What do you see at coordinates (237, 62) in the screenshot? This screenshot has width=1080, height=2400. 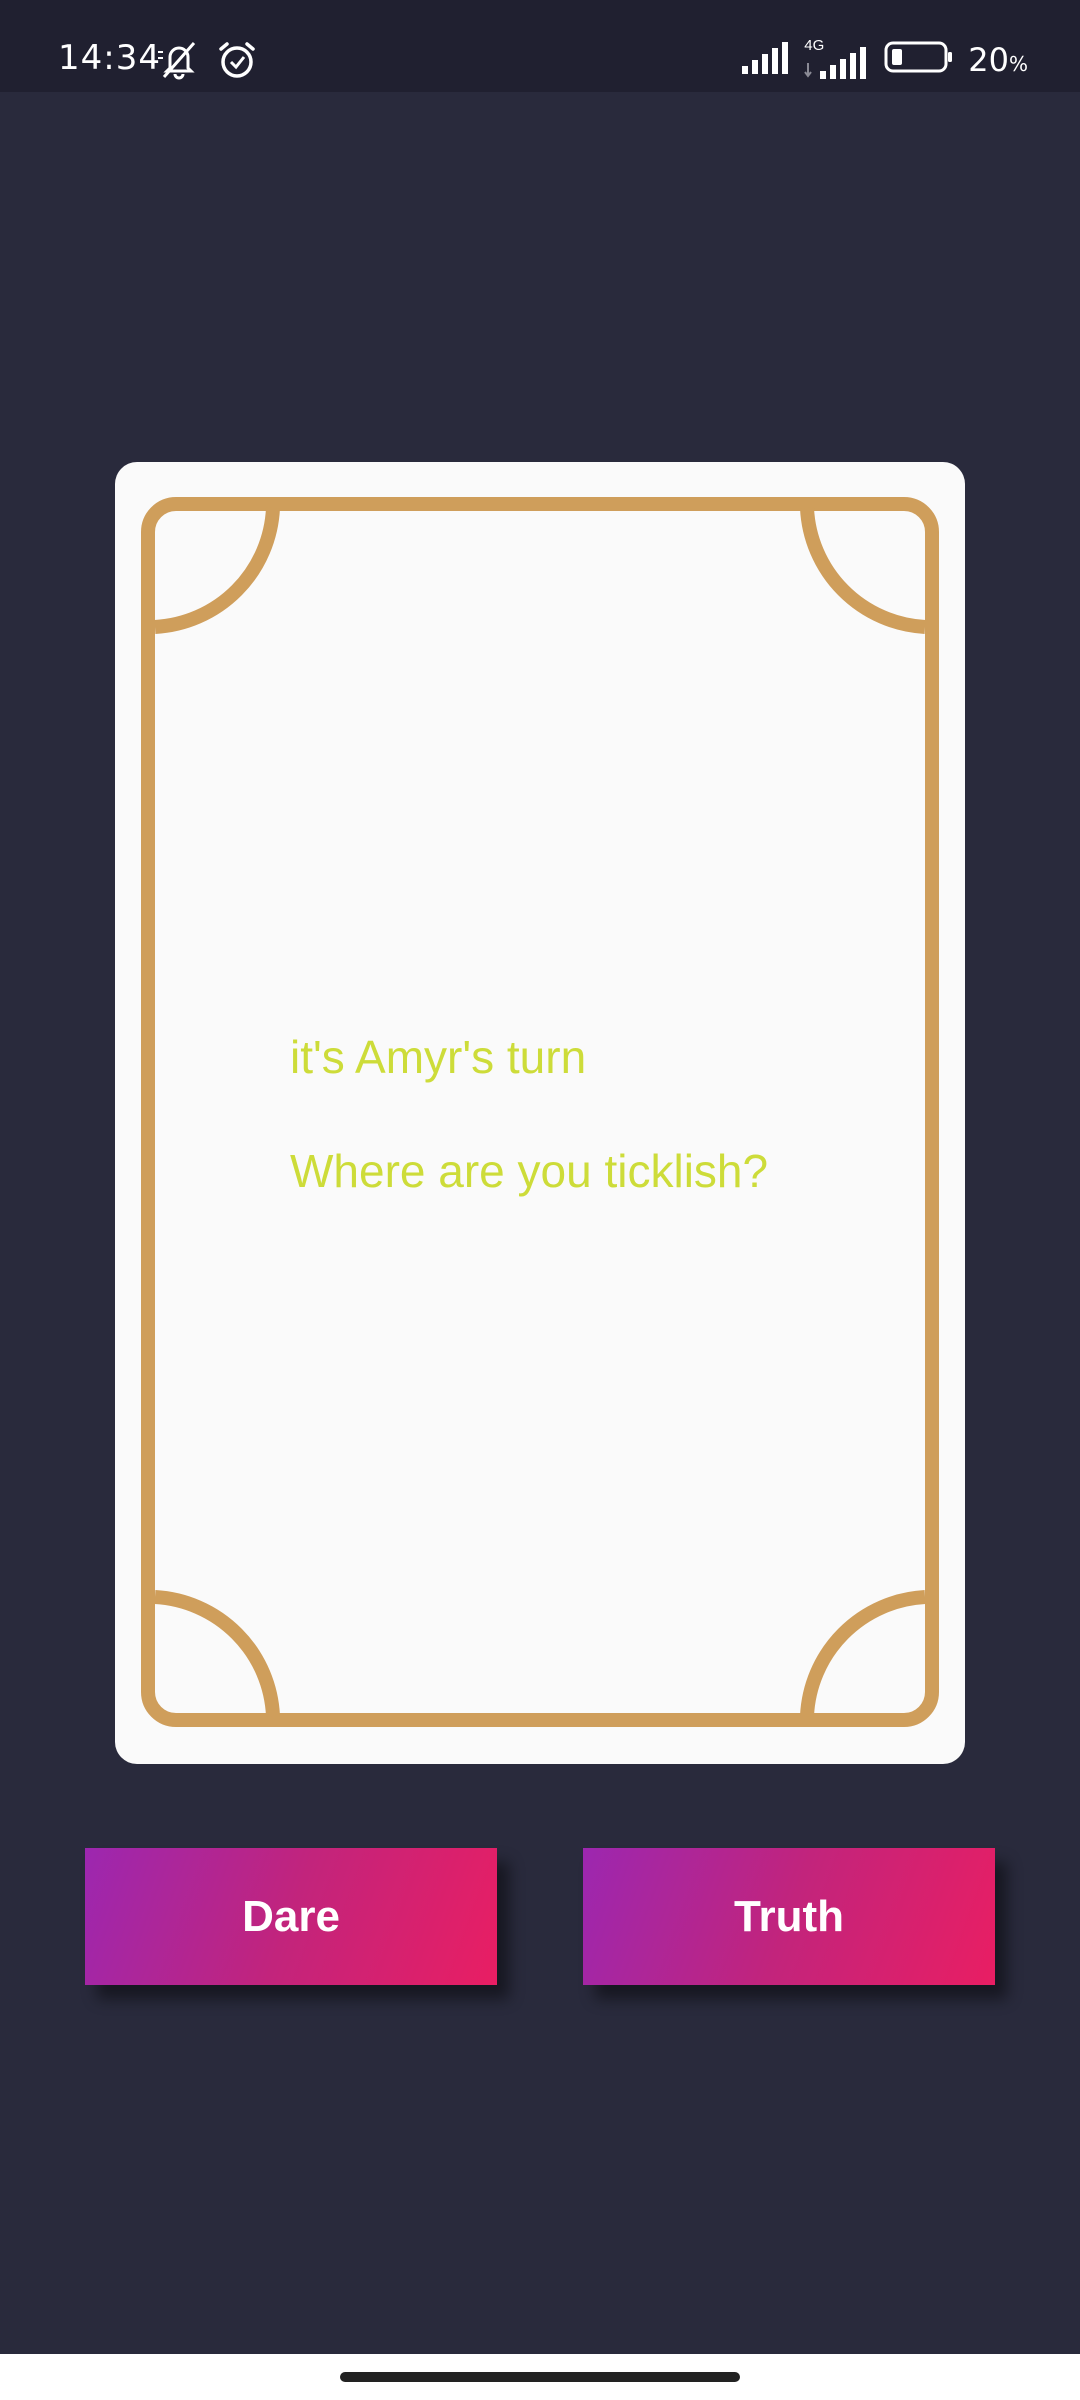 I see `alarm-icon` at bounding box center [237, 62].